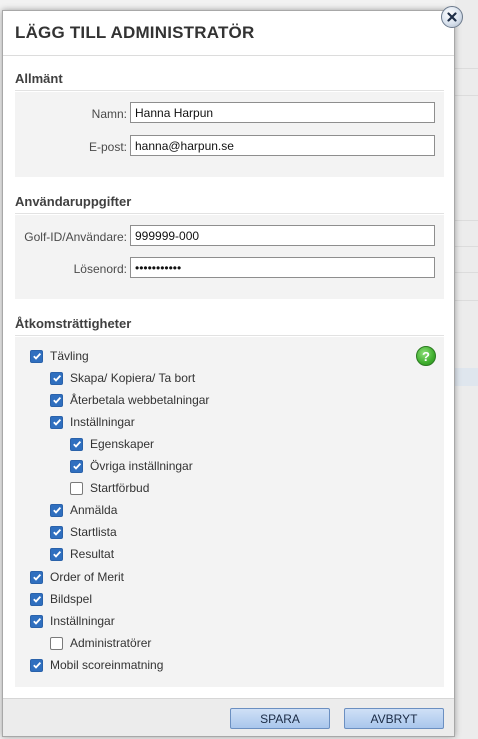 The height and width of the screenshot is (739, 478). Describe the element at coordinates (122, 444) in the screenshot. I see `perm-label: Egenskaper` at that location.